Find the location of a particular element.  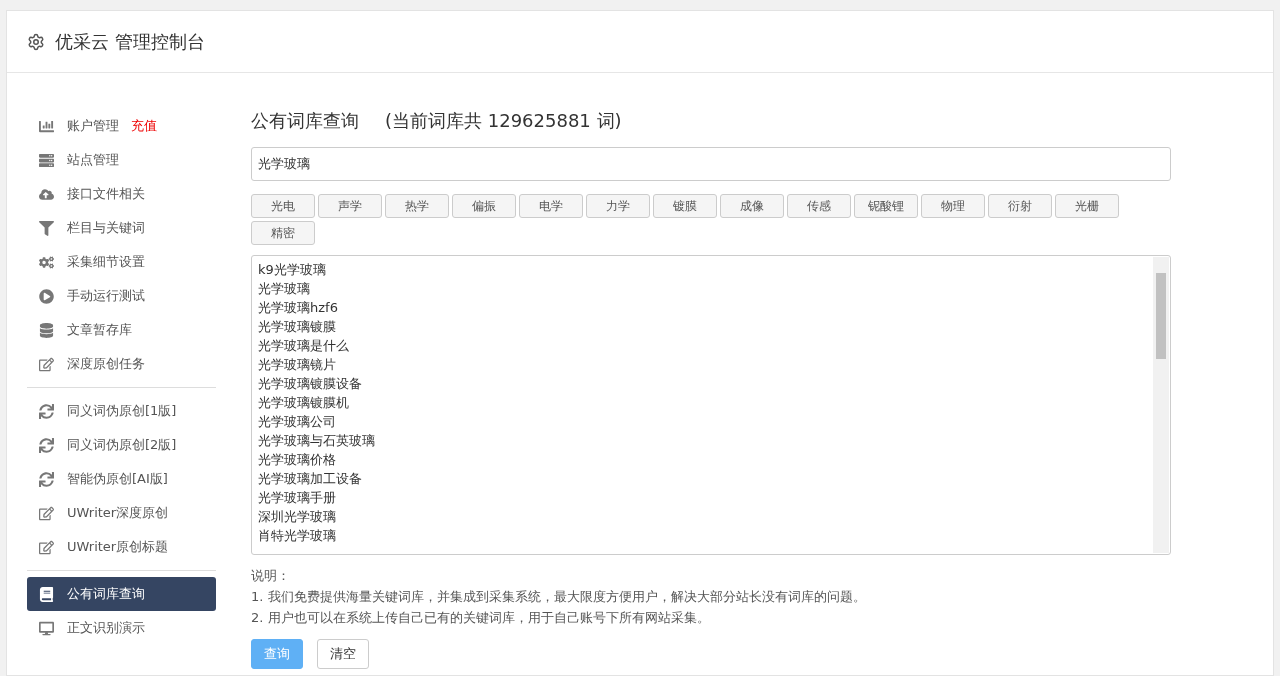

sidebar-item: 账户管理 充值 is located at coordinates (121, 126).